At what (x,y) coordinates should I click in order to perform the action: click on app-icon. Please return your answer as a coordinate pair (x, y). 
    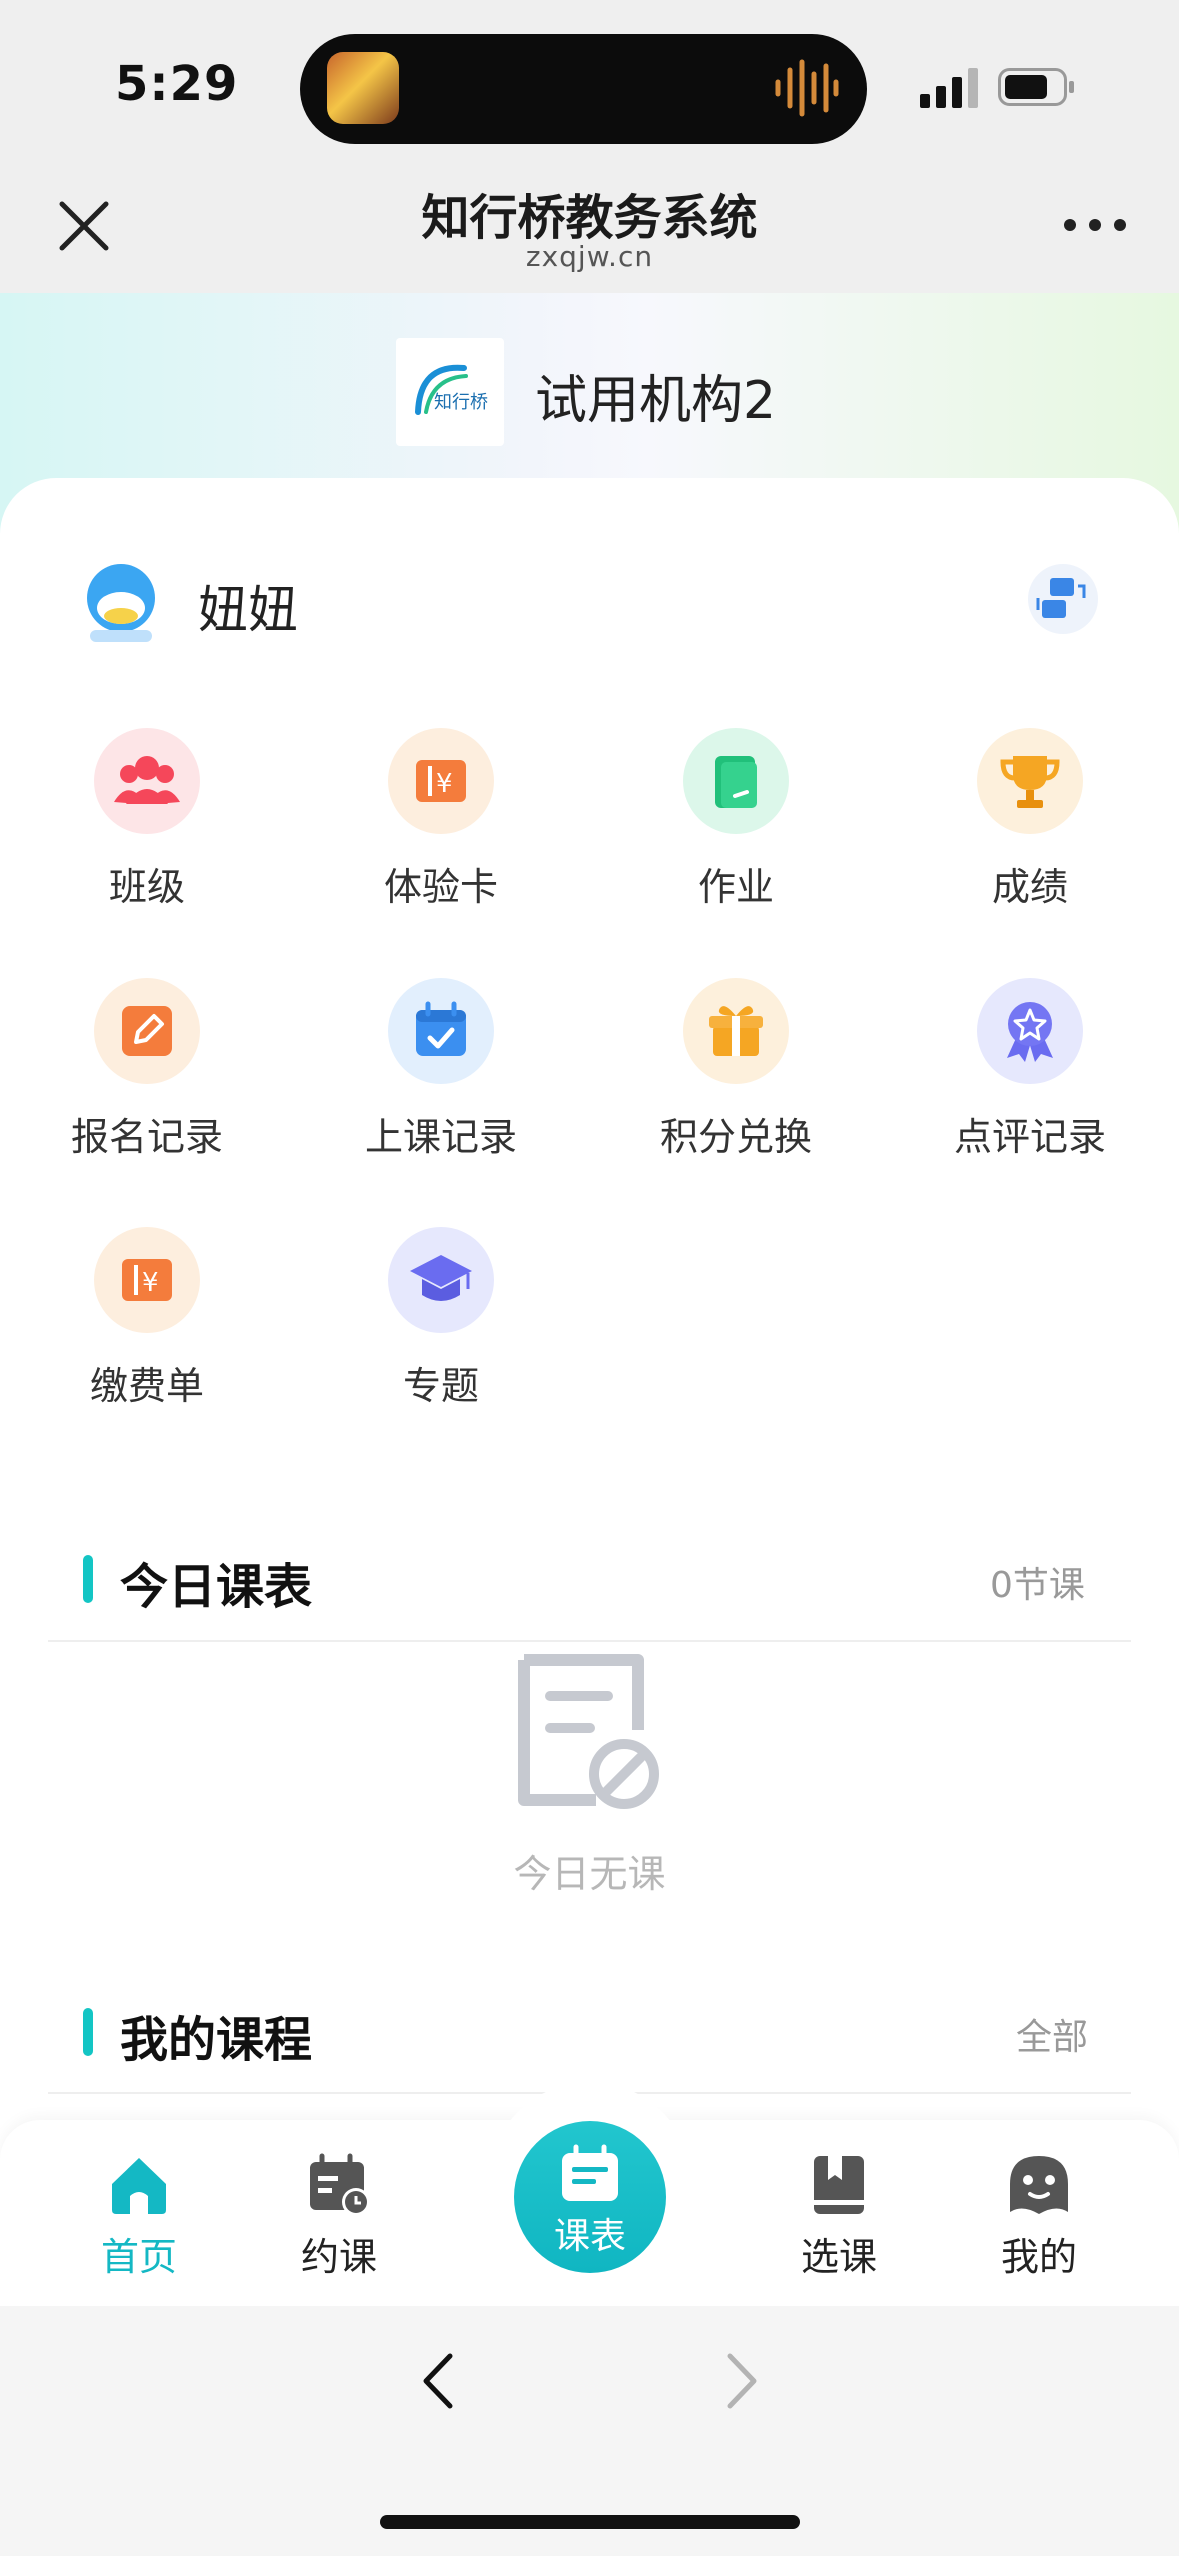
    Looking at the image, I should click on (363, 88).